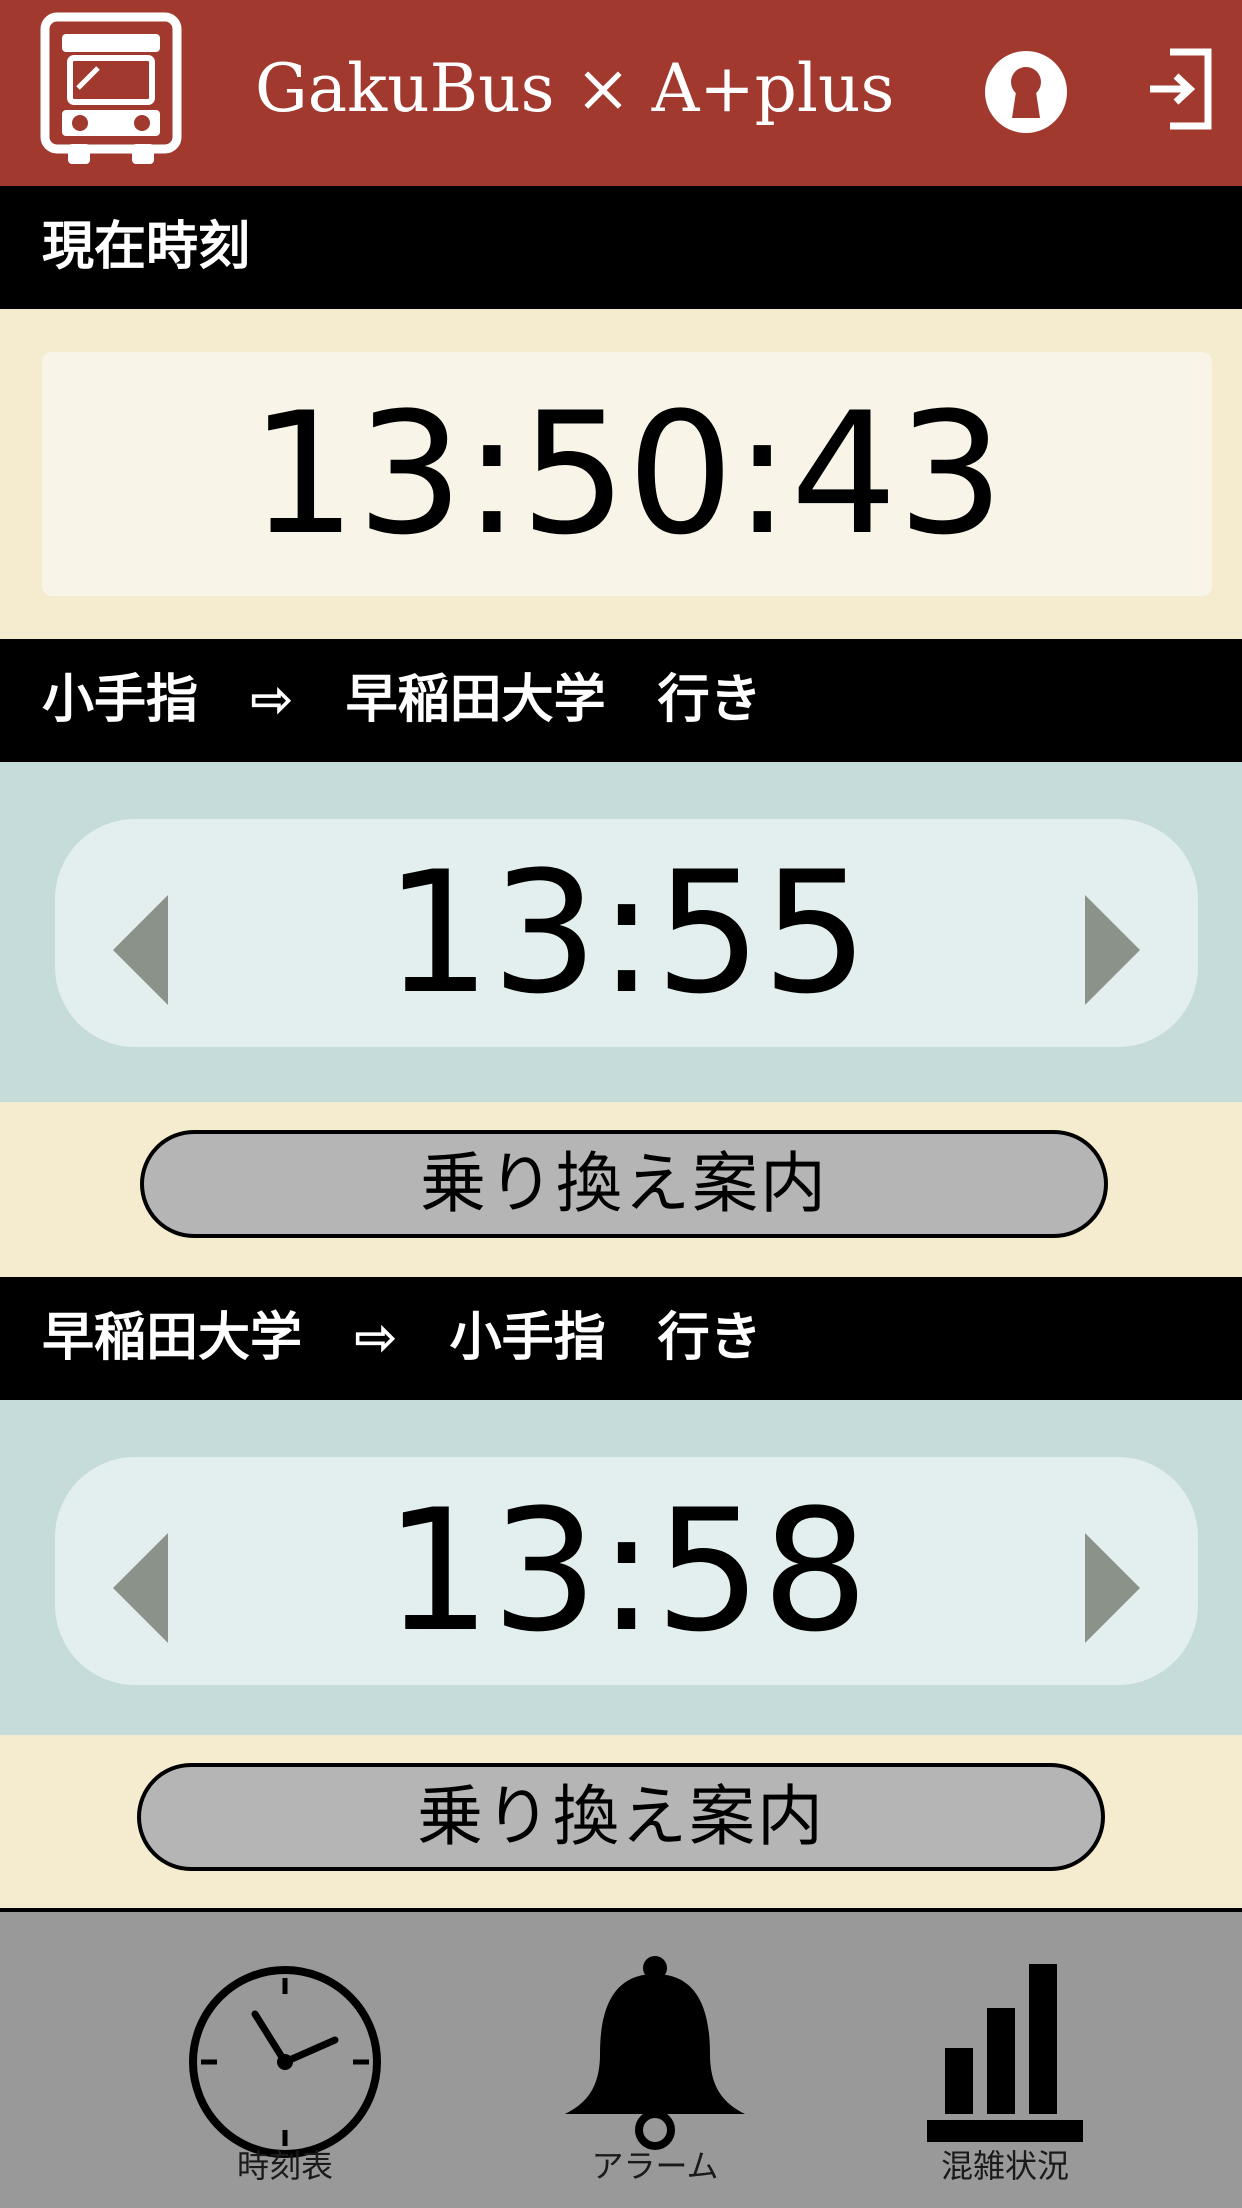 This screenshot has width=1242, height=2208. I want to click on nav-item-alarm: アラーム, so click(655, 2060).